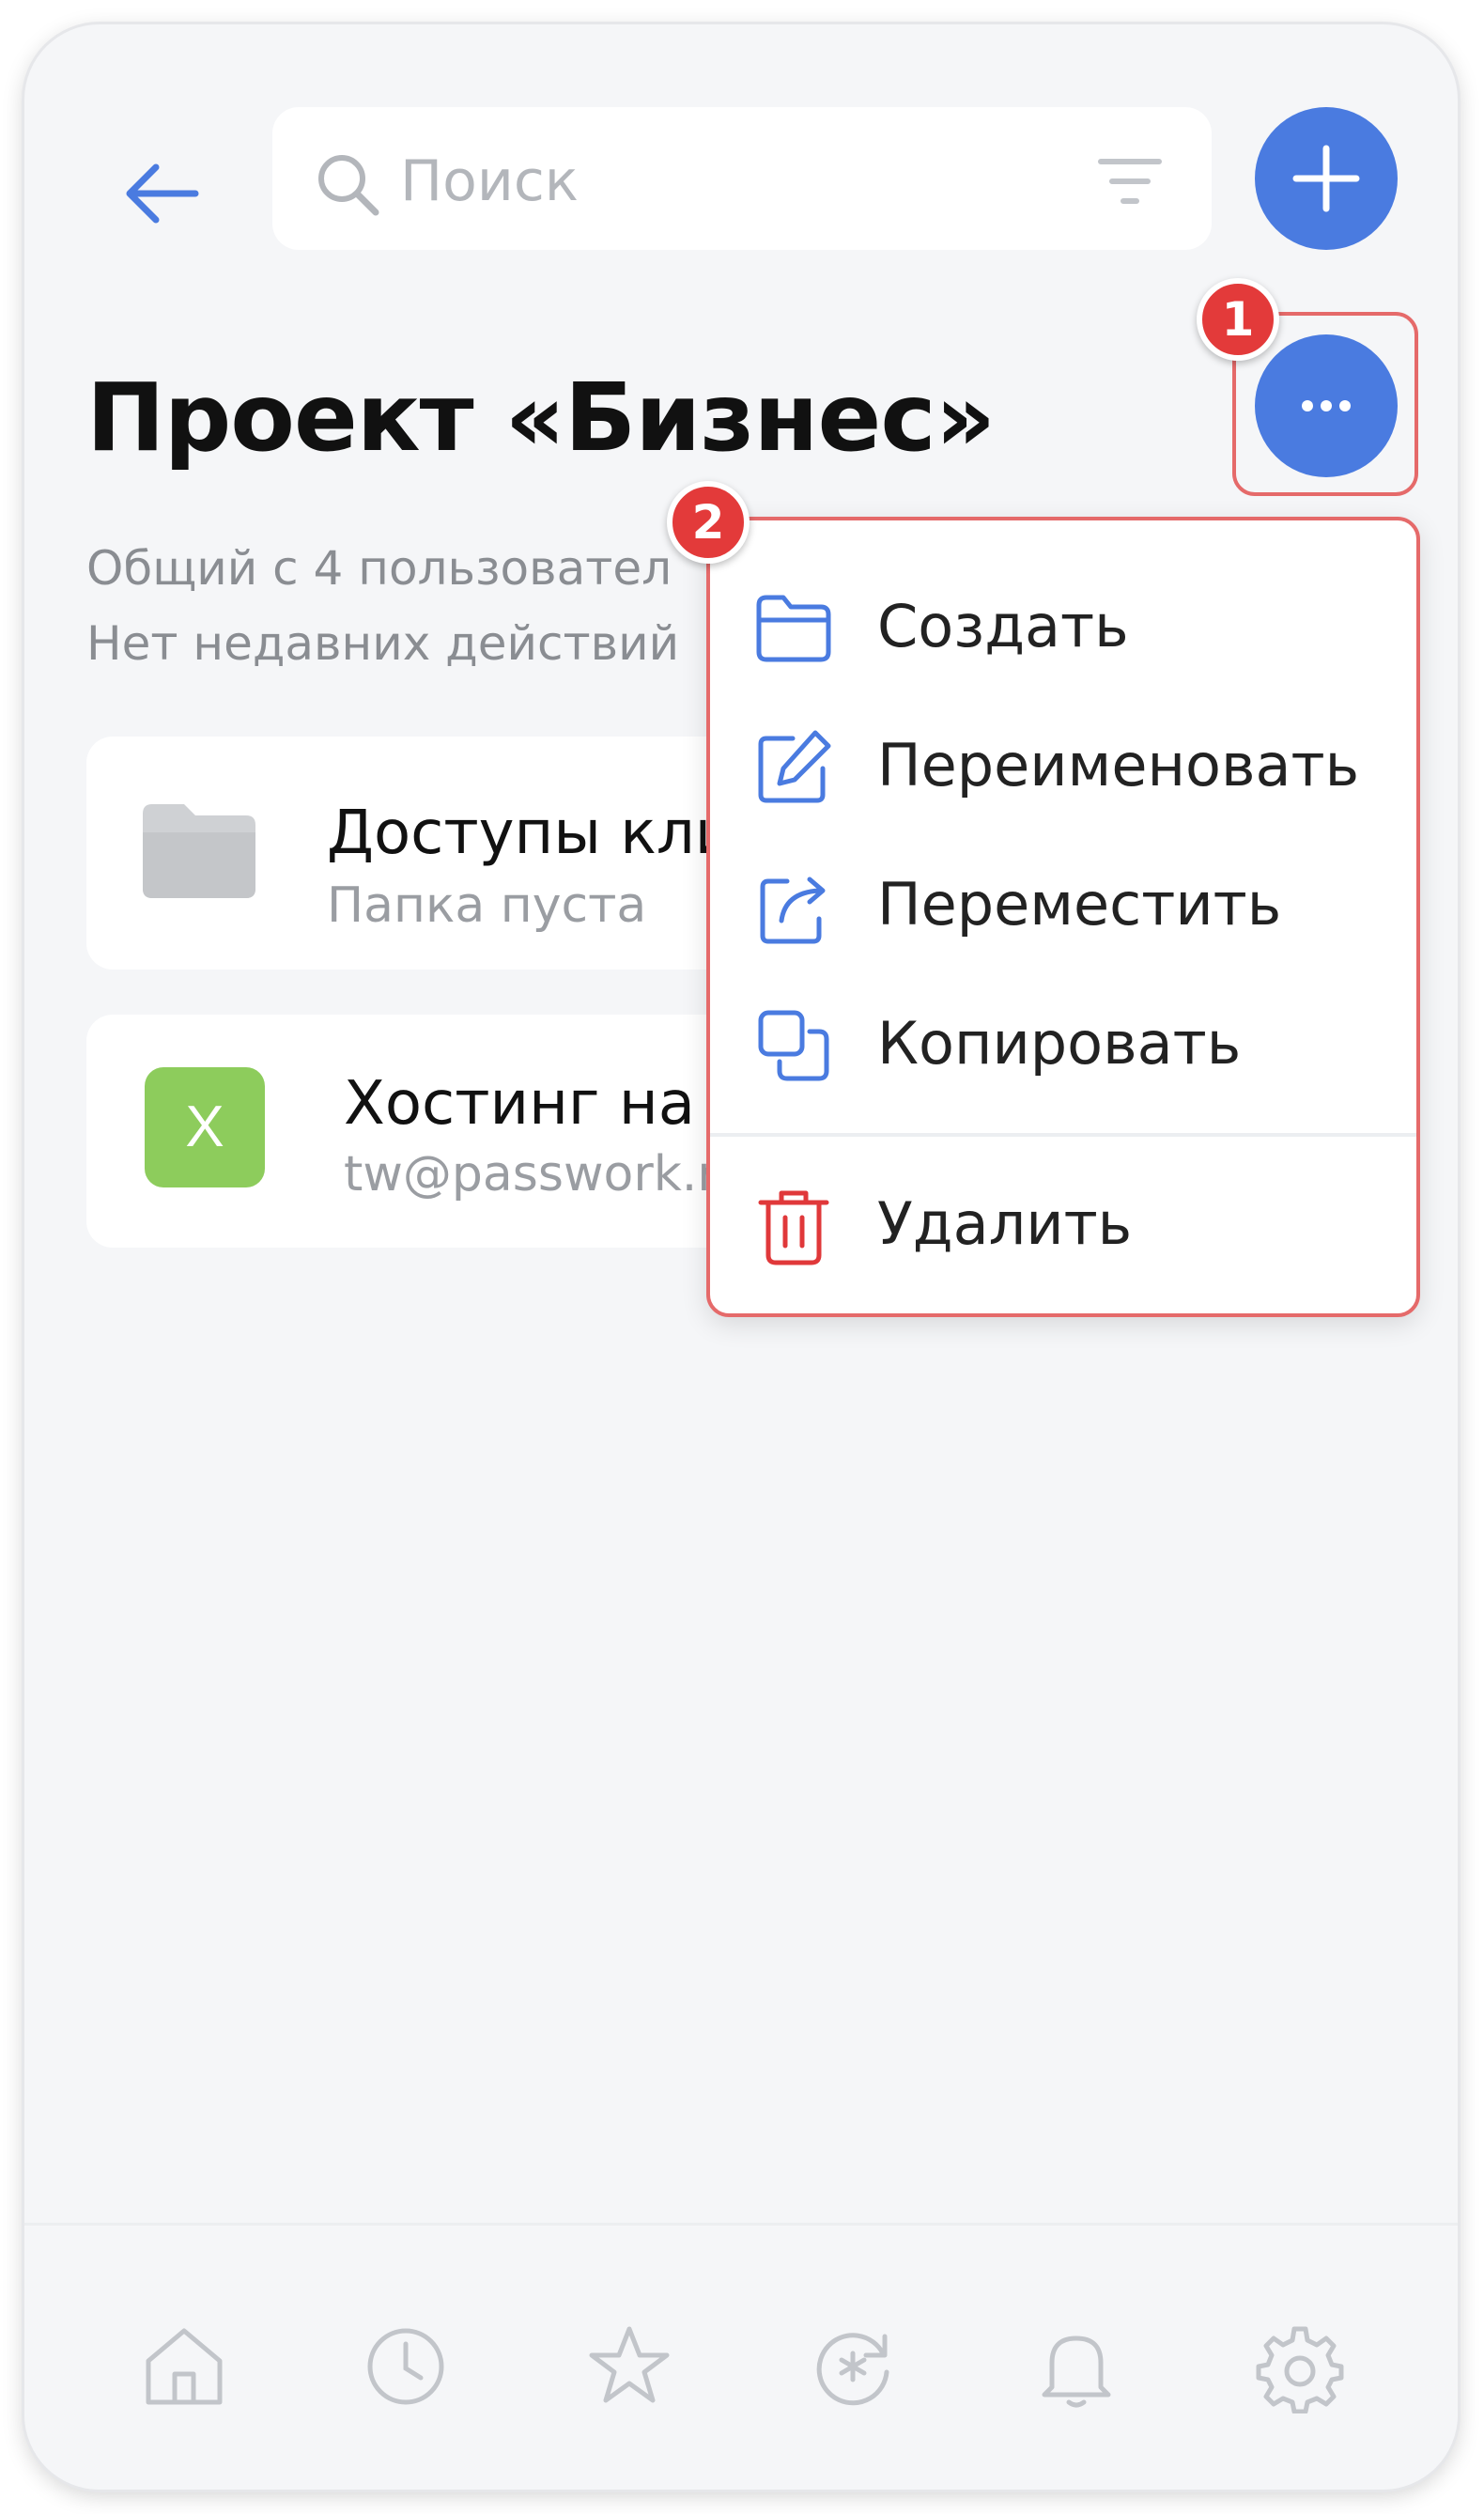  I want to click on menu-item-label: Удалить, so click(1005, 1223).